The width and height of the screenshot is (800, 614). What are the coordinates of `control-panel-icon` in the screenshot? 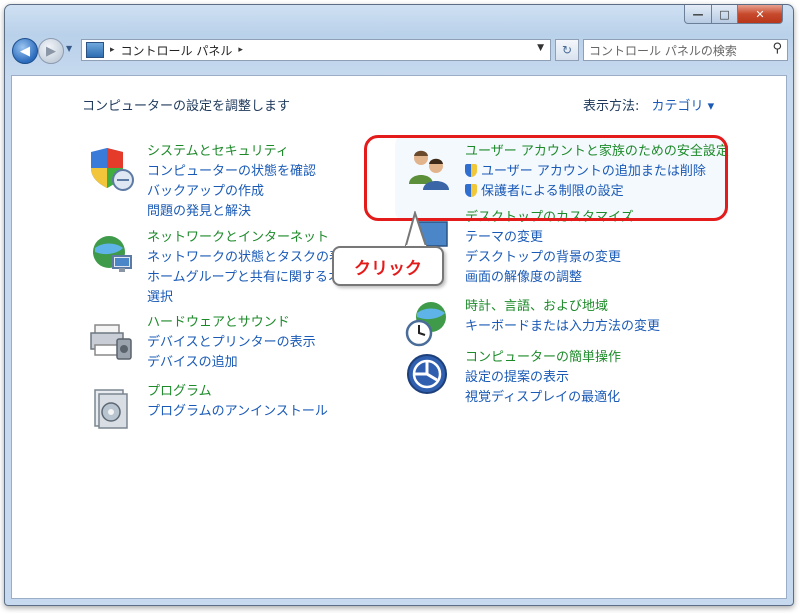 It's located at (95, 50).